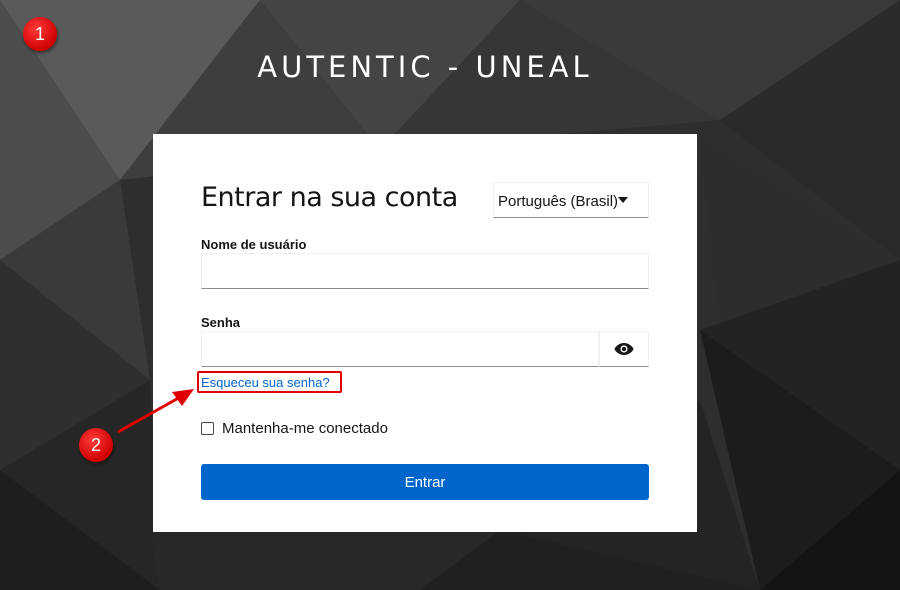 Image resolution: width=900 pixels, height=590 pixels. Describe the element at coordinates (558, 201) in the screenshot. I see `language-selected-value: Português (Brasil)` at that location.